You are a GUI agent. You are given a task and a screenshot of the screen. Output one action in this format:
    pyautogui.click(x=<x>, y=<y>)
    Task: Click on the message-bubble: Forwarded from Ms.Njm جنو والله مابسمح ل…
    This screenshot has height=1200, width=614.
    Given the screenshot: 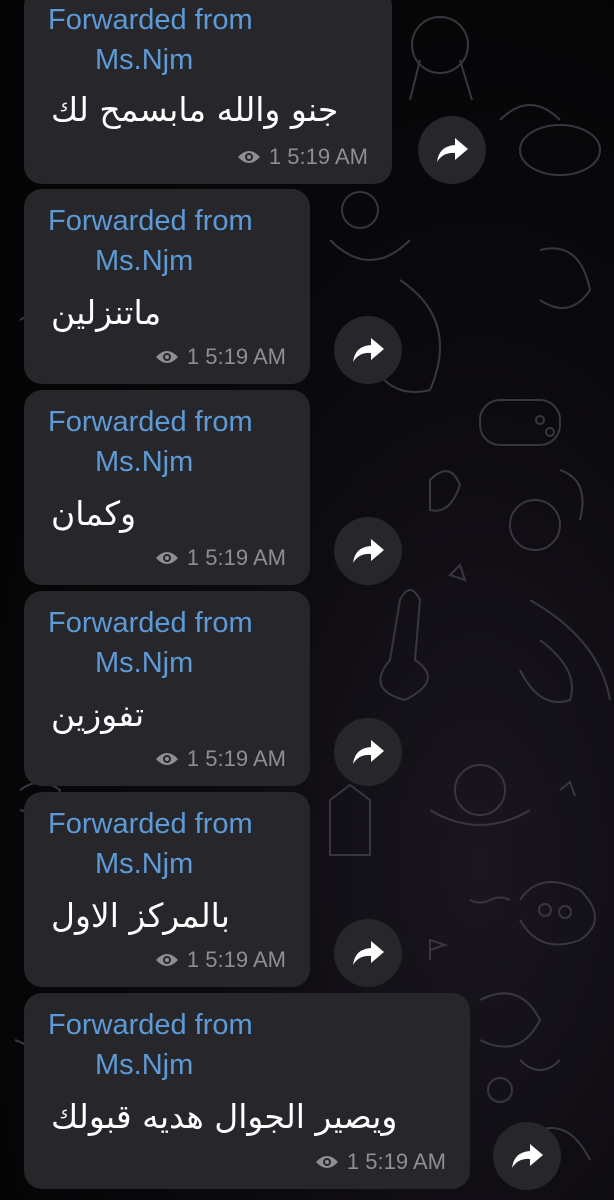 What is the action you would take?
    pyautogui.click(x=208, y=92)
    